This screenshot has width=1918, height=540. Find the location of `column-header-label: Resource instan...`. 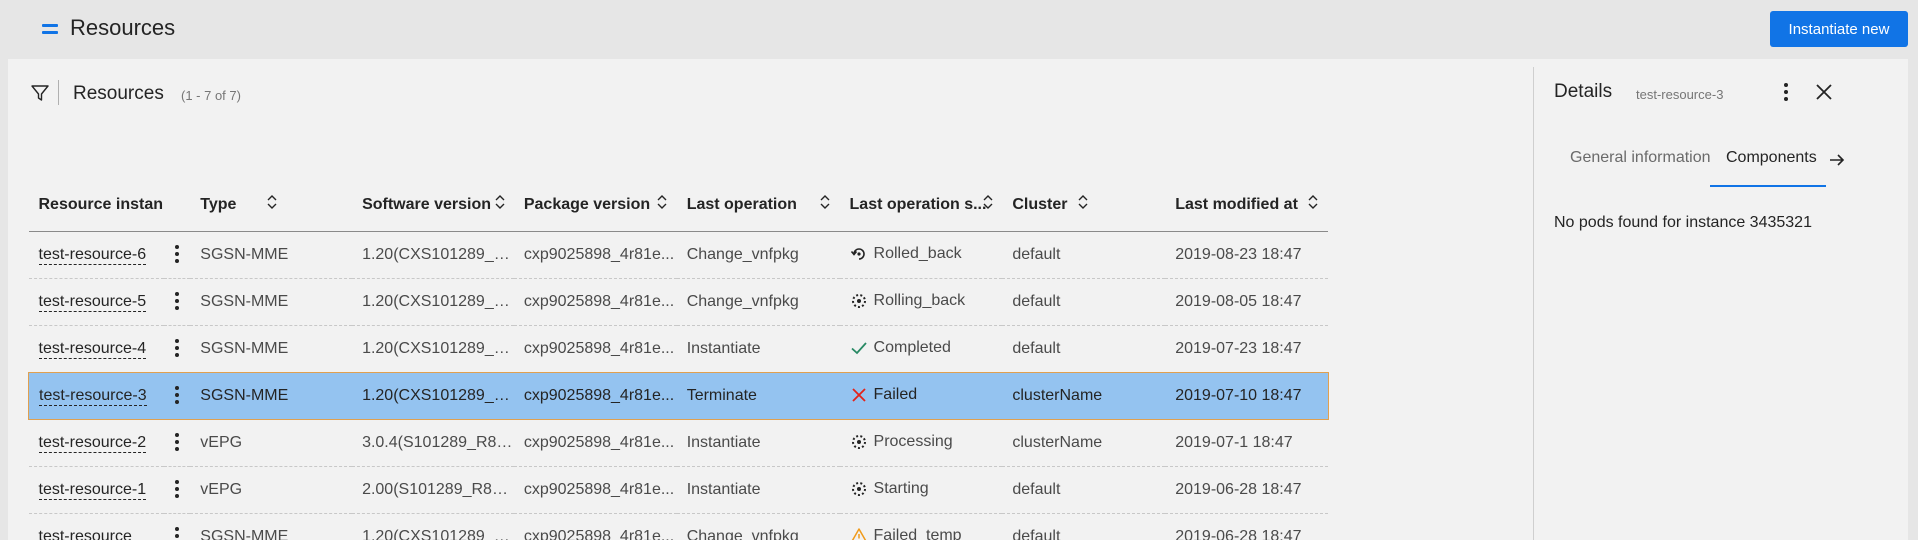

column-header-label: Resource instan... is located at coordinates (101, 204).